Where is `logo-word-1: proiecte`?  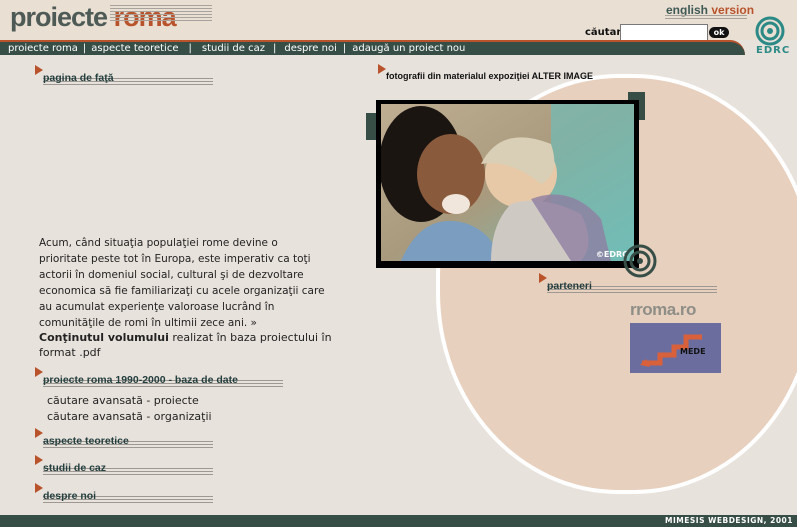
logo-word-1: proiecte is located at coordinates (59, 17).